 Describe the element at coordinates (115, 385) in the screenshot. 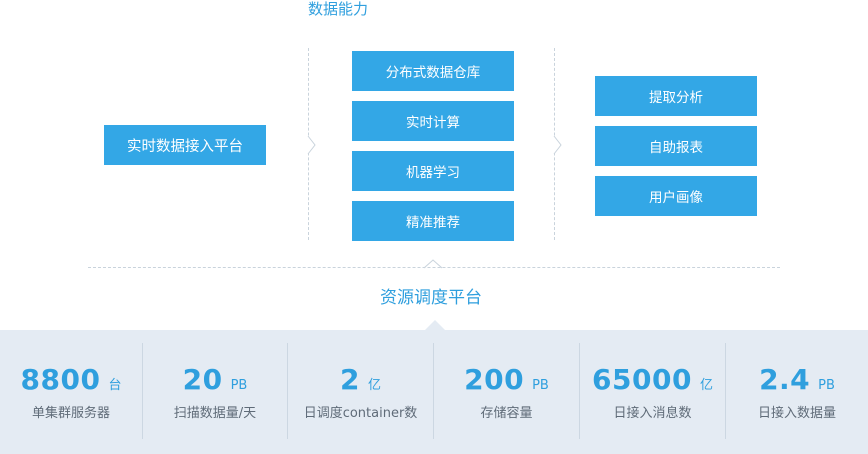

I see `stat-unit: 台` at that location.